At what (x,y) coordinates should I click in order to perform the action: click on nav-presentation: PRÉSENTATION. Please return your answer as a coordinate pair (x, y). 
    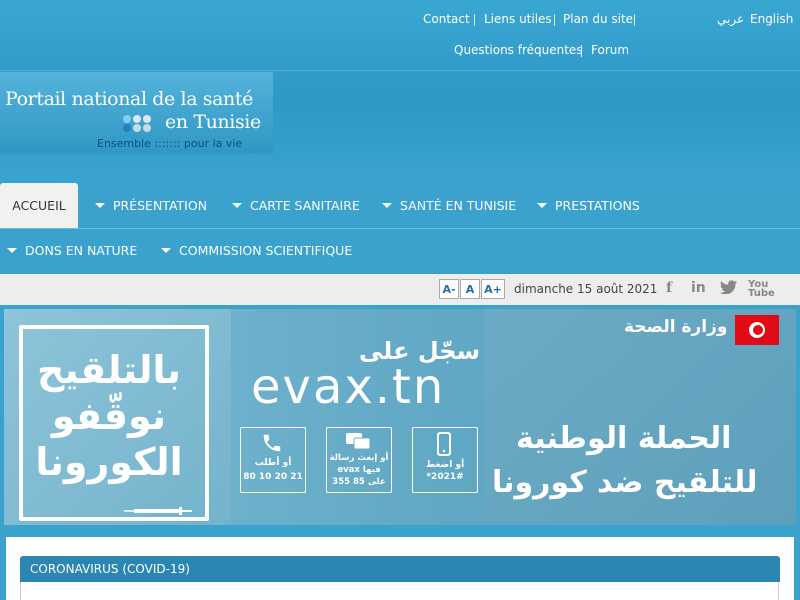
    Looking at the image, I should click on (151, 205).